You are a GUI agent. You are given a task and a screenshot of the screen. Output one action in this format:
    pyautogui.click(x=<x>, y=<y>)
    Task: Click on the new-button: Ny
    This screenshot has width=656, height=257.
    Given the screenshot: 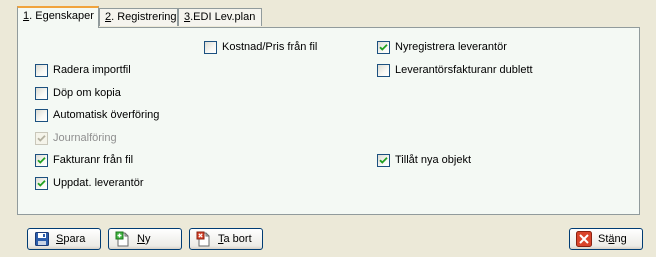 What is the action you would take?
    pyautogui.click(x=145, y=239)
    